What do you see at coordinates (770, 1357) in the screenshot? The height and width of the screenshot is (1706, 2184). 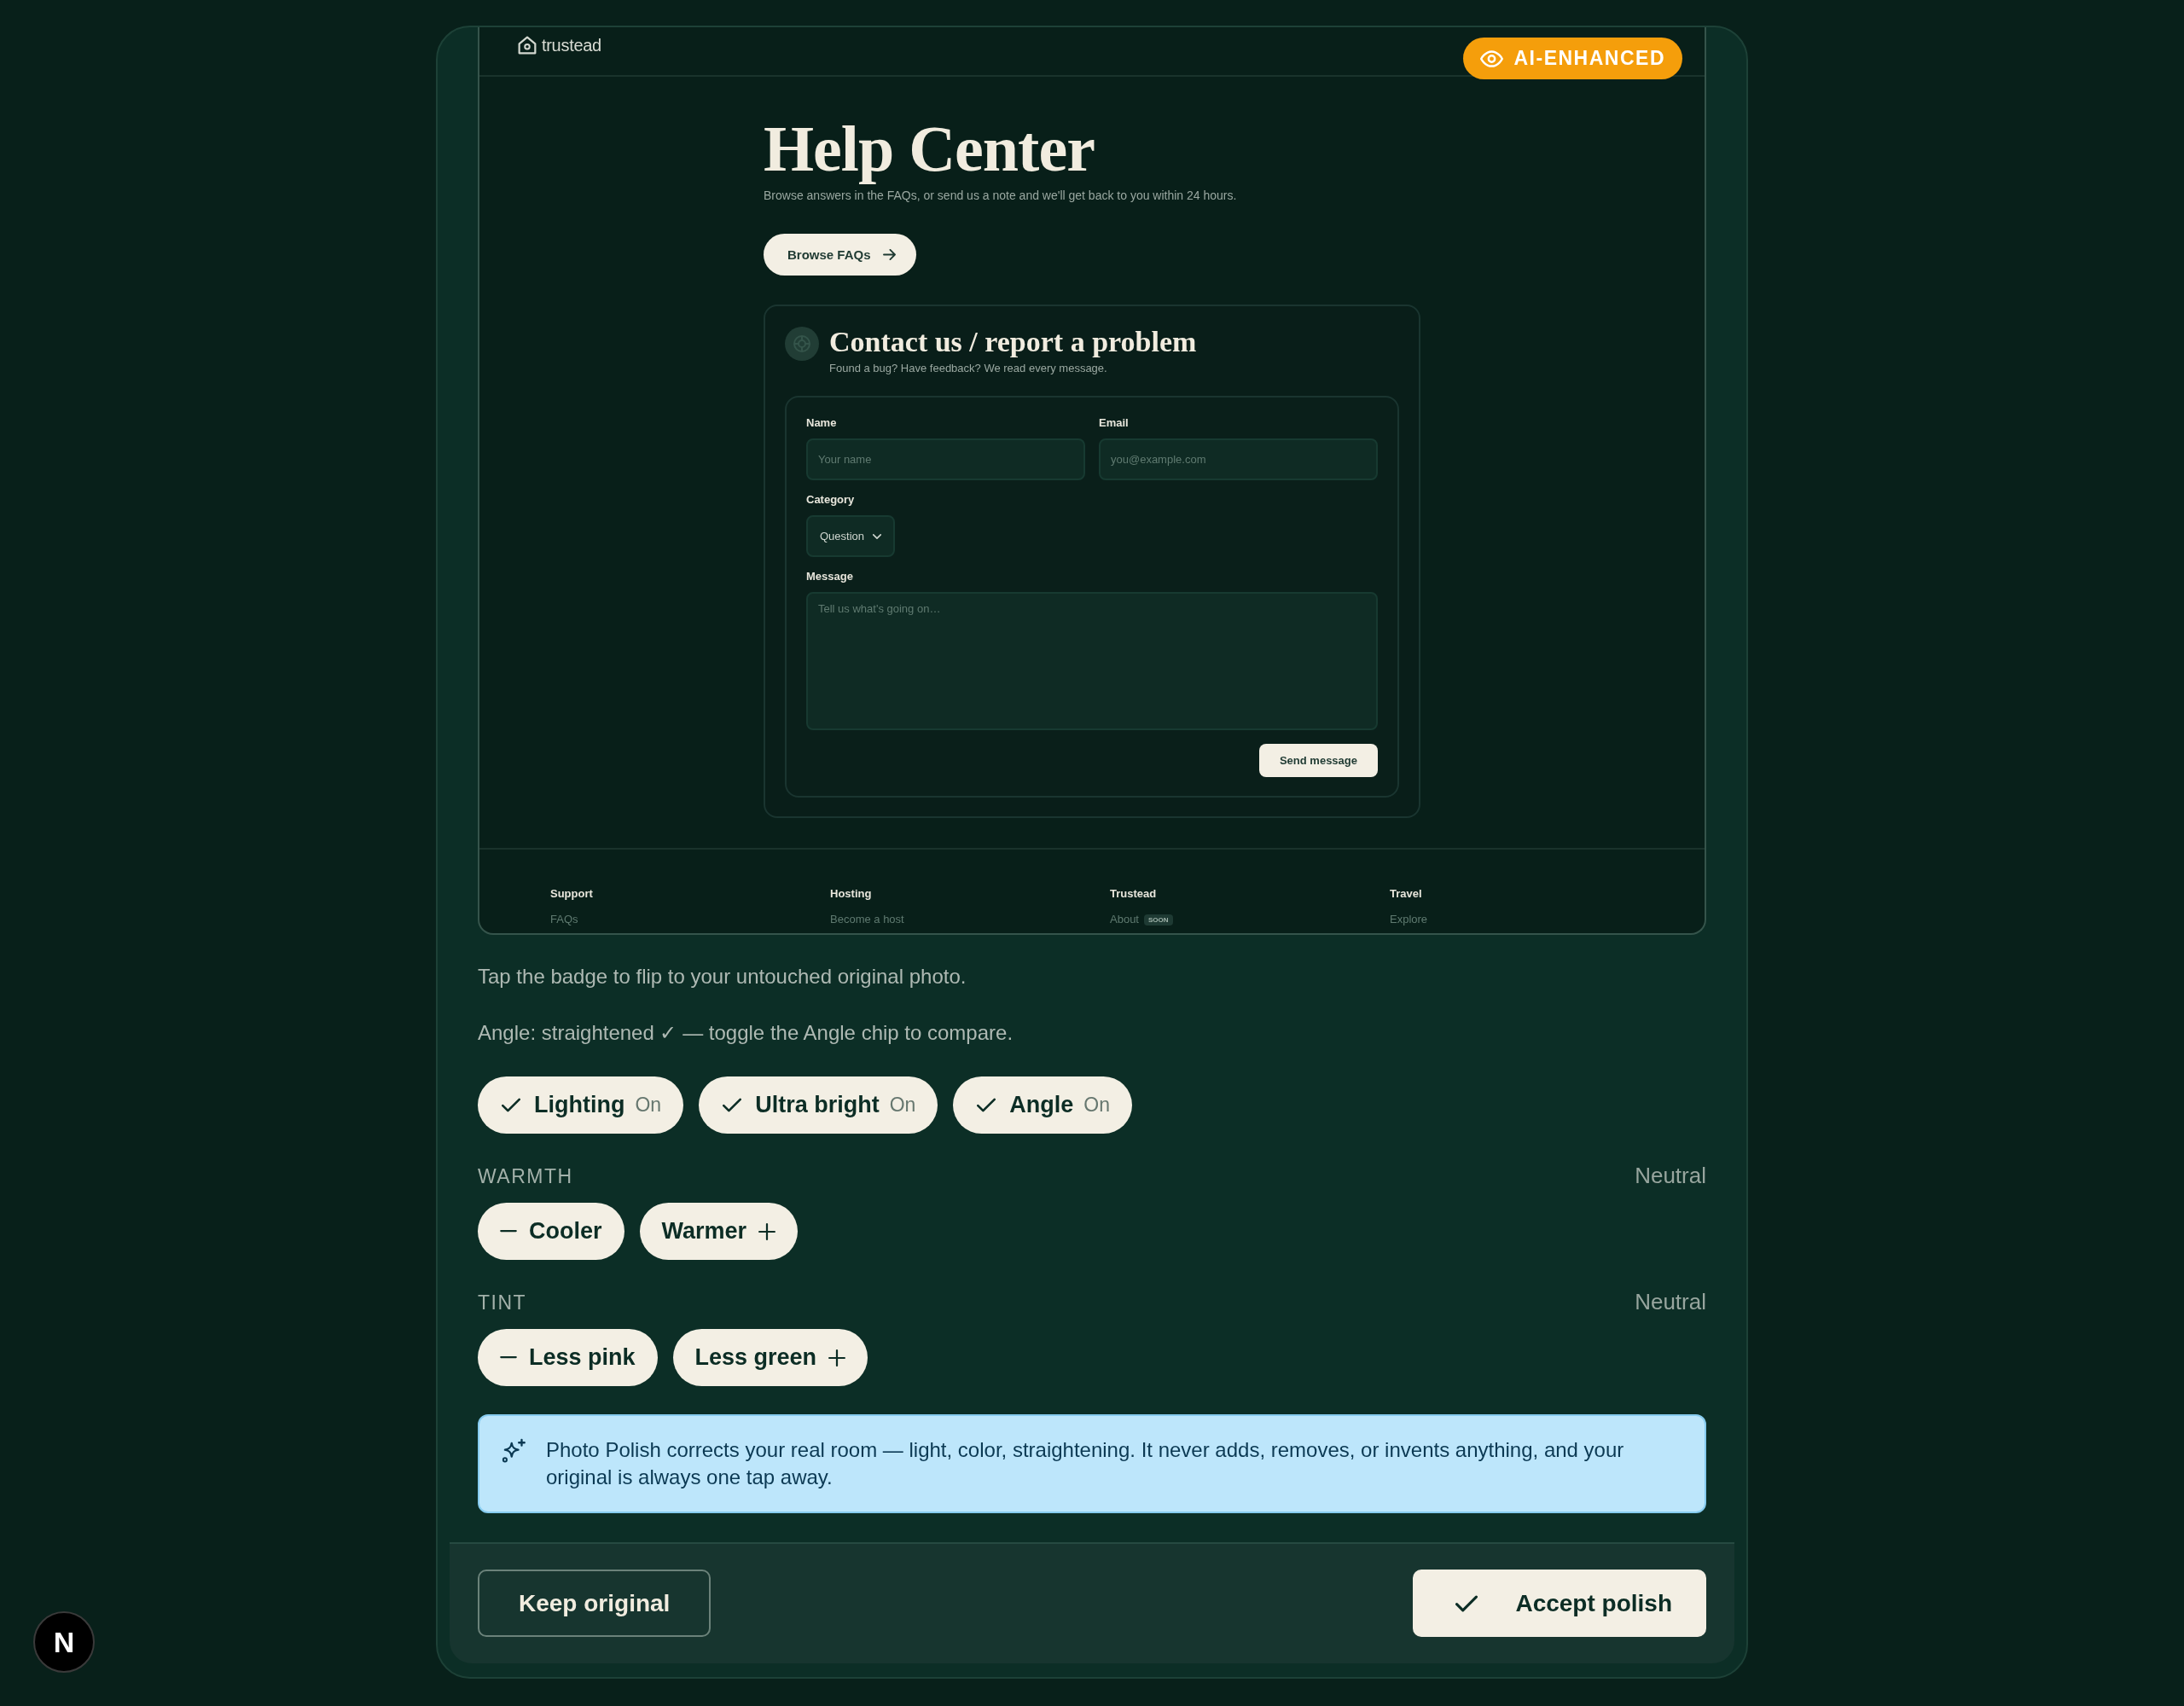 I see `adjust-button: Less green` at bounding box center [770, 1357].